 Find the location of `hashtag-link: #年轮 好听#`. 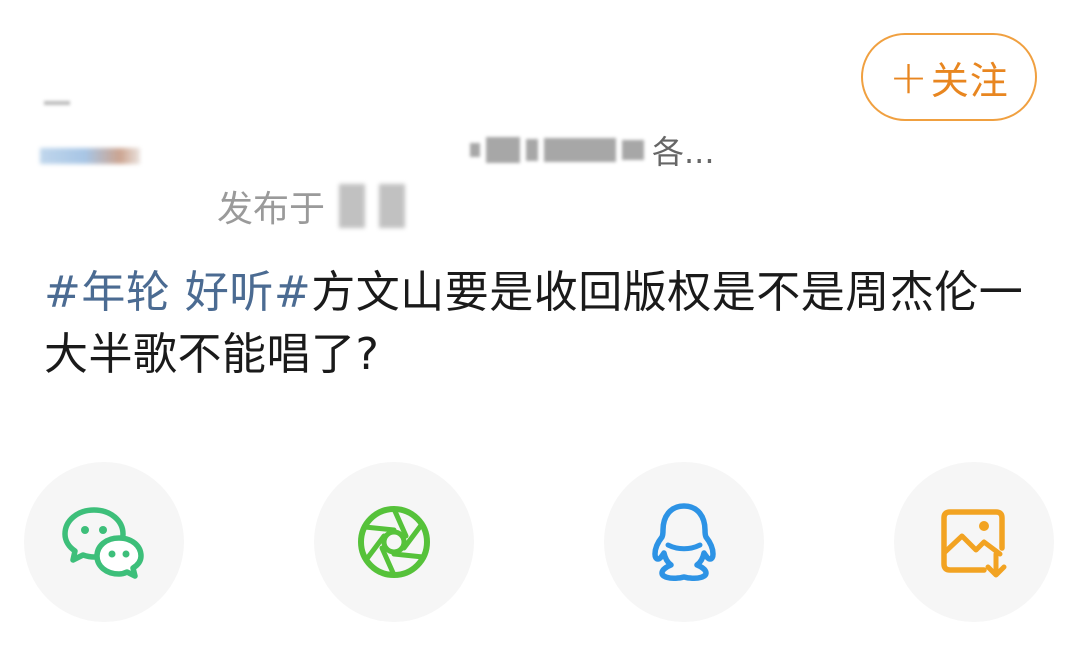

hashtag-link: #年轮 好听# is located at coordinates (177, 292).